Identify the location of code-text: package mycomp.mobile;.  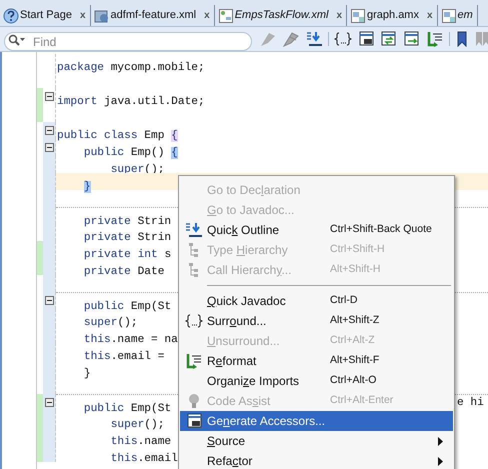
(131, 68).